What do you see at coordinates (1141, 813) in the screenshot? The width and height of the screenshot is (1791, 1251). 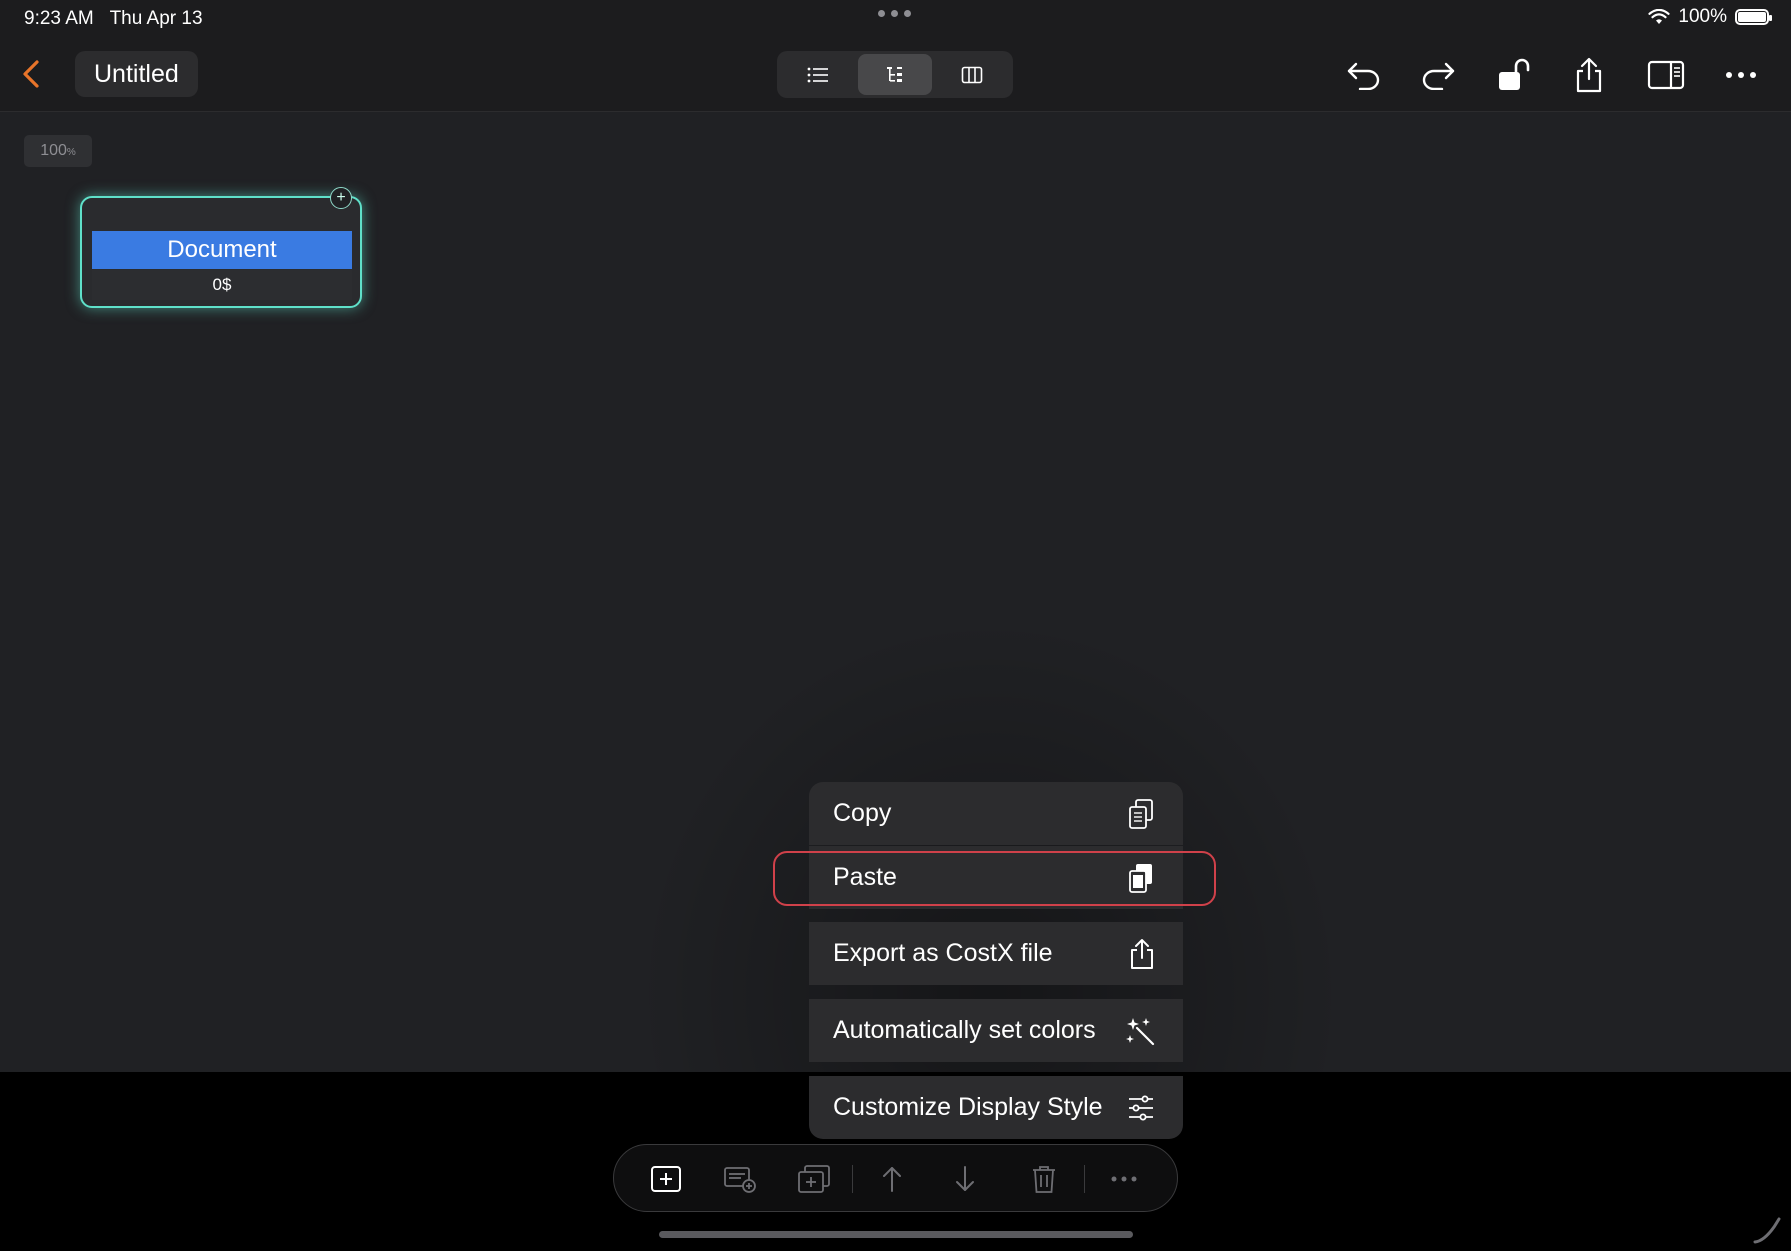 I see `copy-icon` at bounding box center [1141, 813].